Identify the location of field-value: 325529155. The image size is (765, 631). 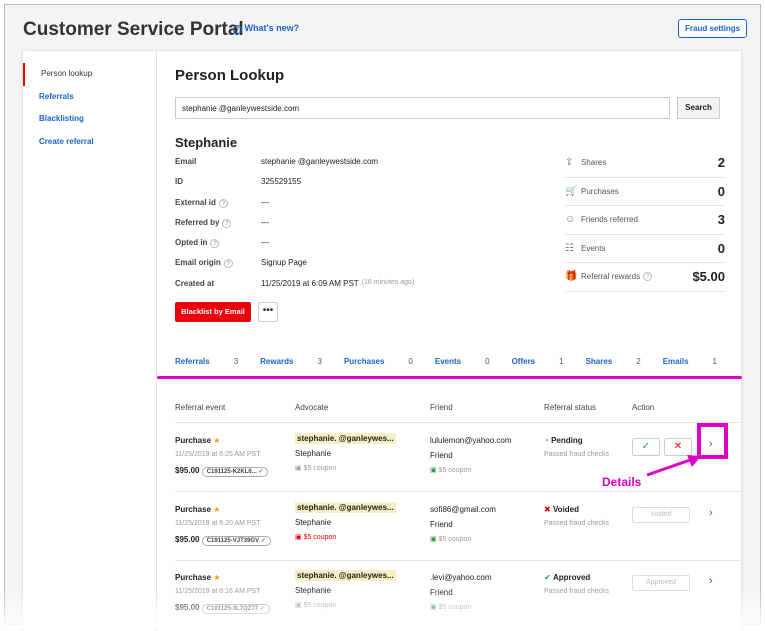
(281, 182).